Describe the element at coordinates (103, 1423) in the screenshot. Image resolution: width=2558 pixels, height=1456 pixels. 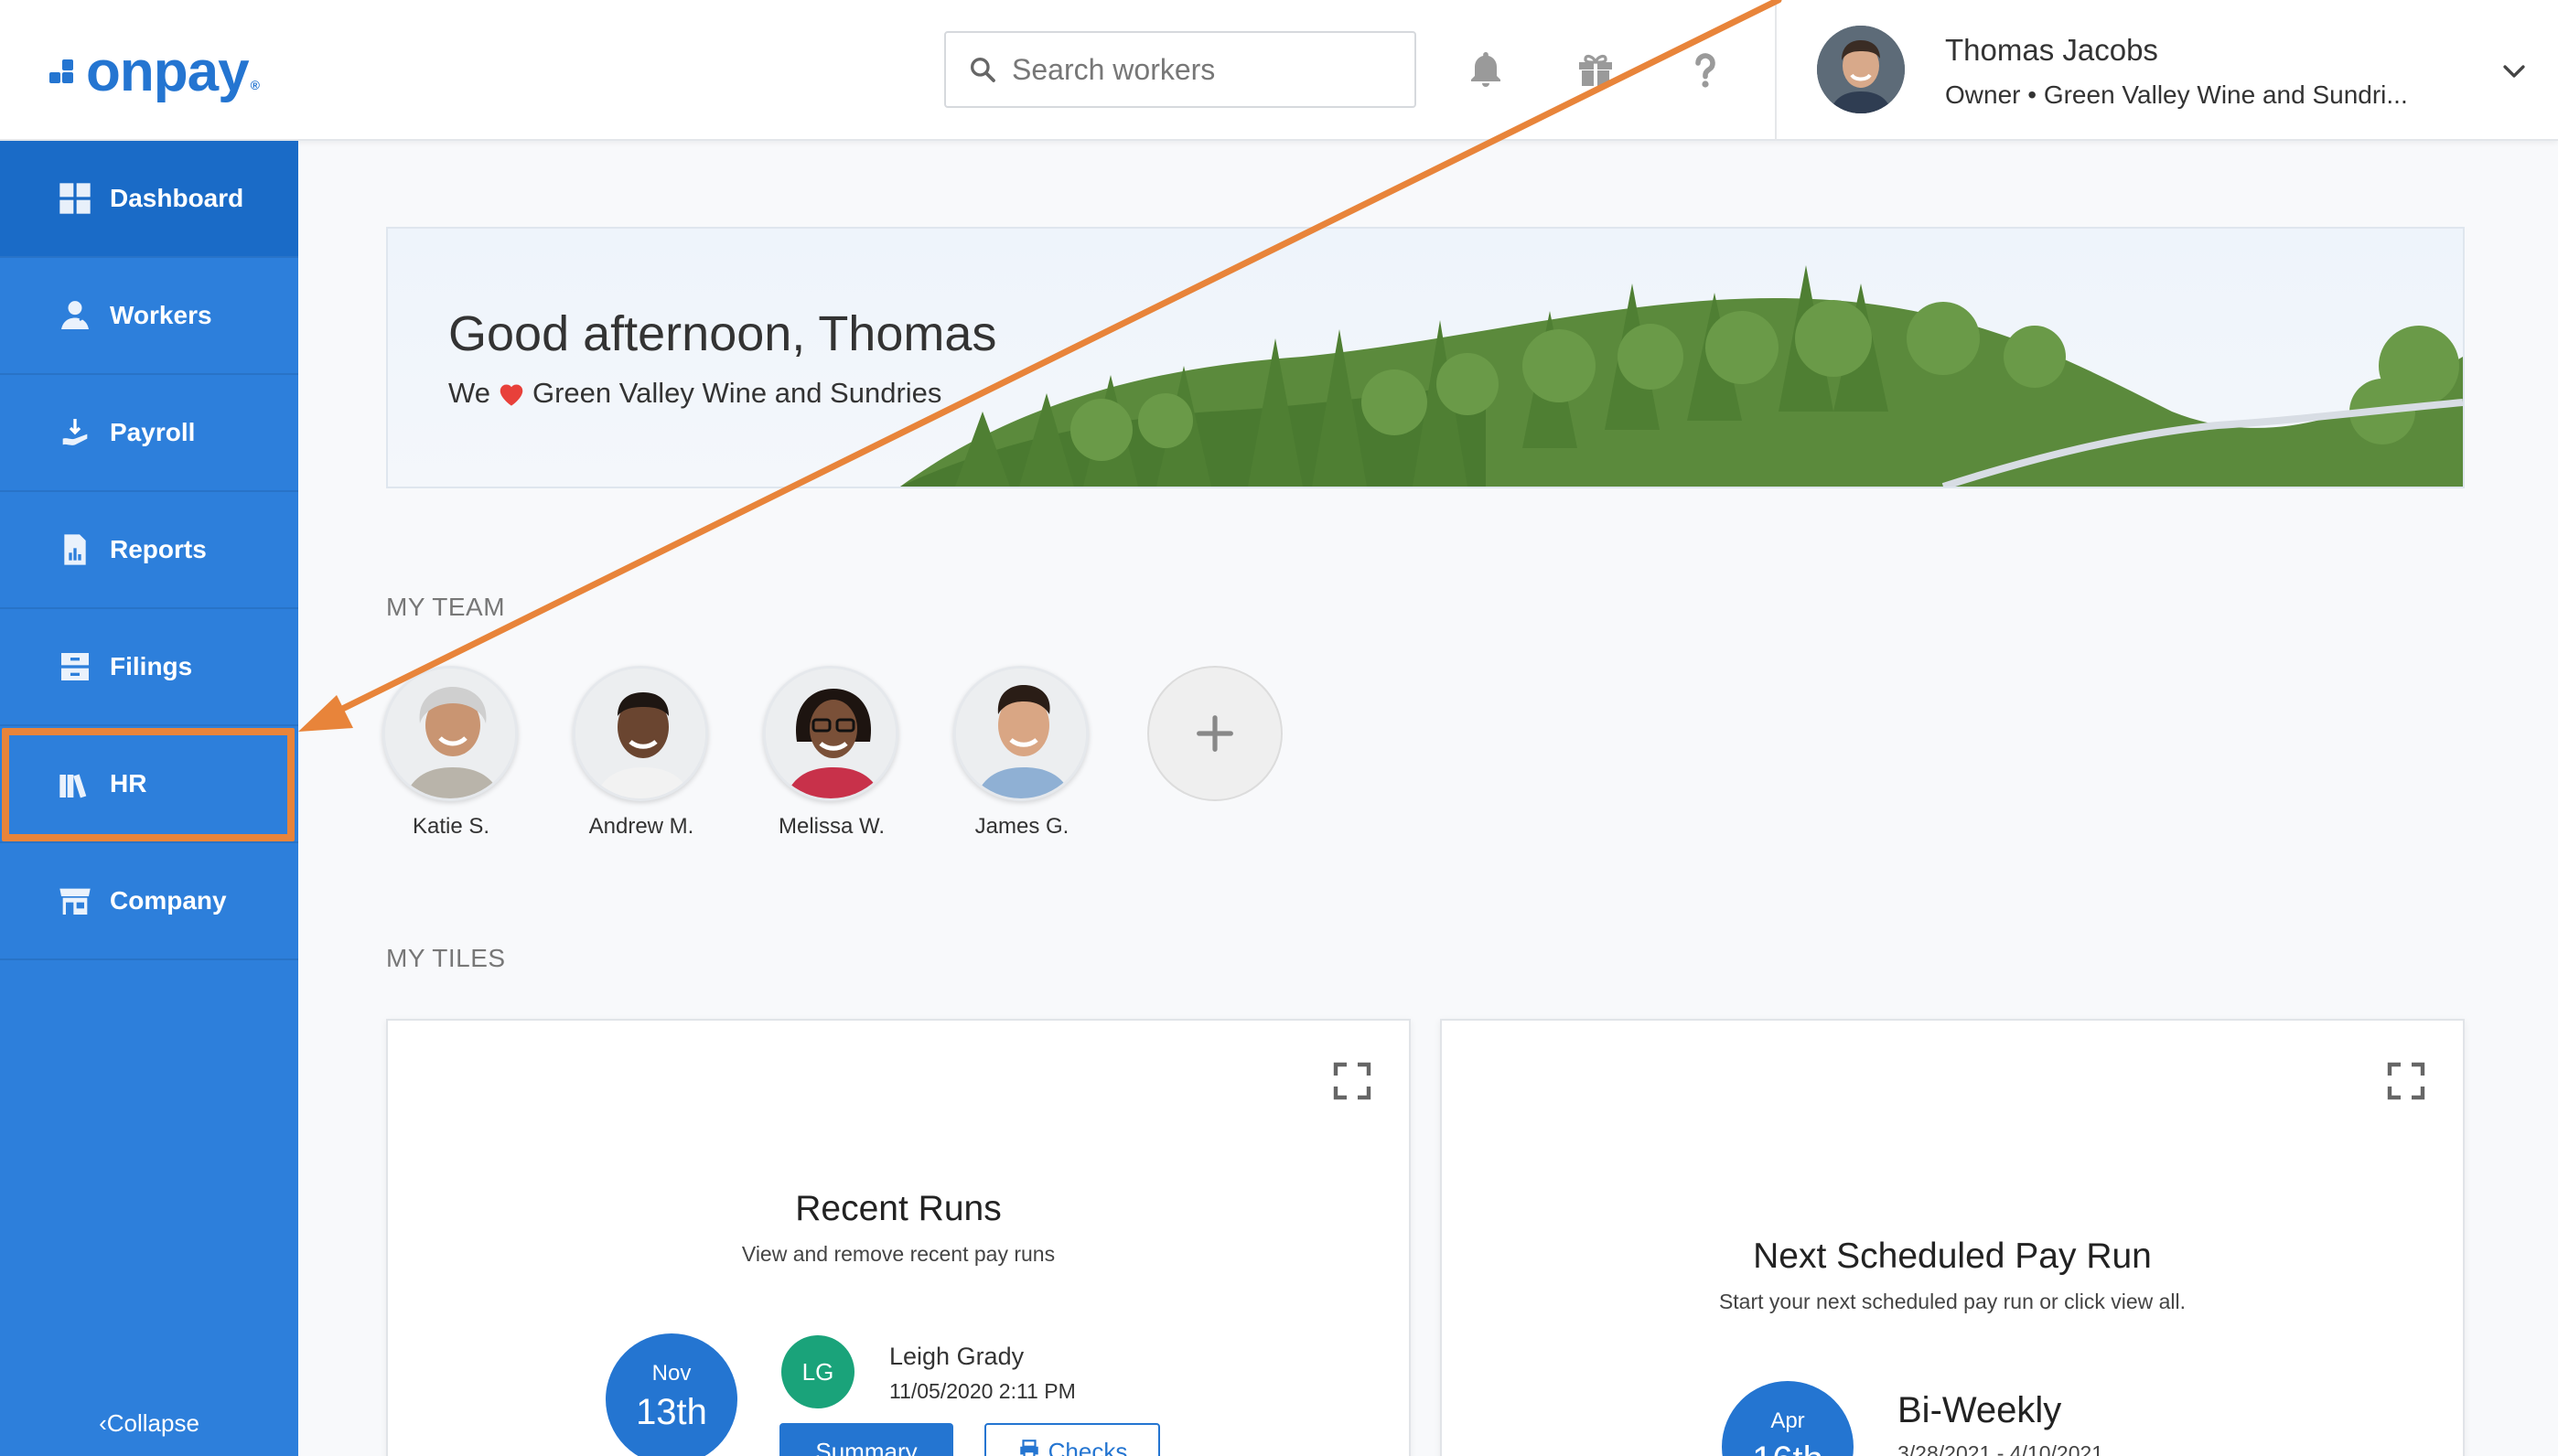
I see `chevron-left-icon: ‹` at that location.